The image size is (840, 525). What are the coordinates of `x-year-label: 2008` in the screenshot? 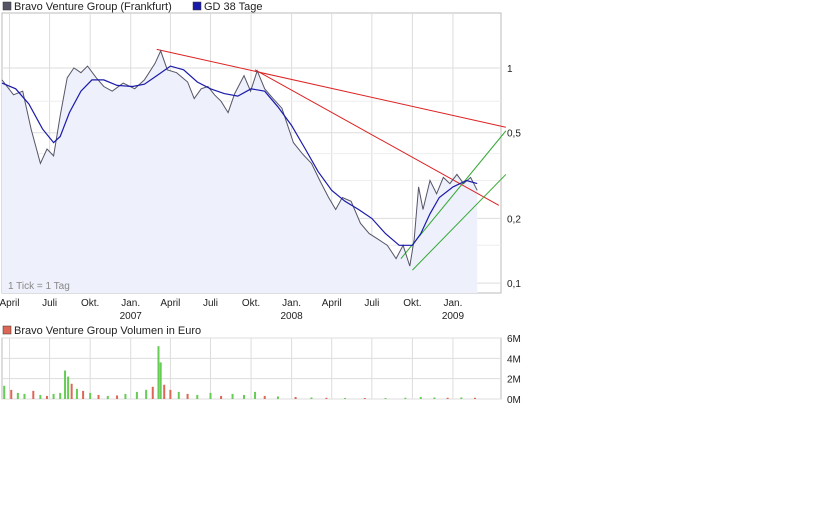 It's located at (291, 316).